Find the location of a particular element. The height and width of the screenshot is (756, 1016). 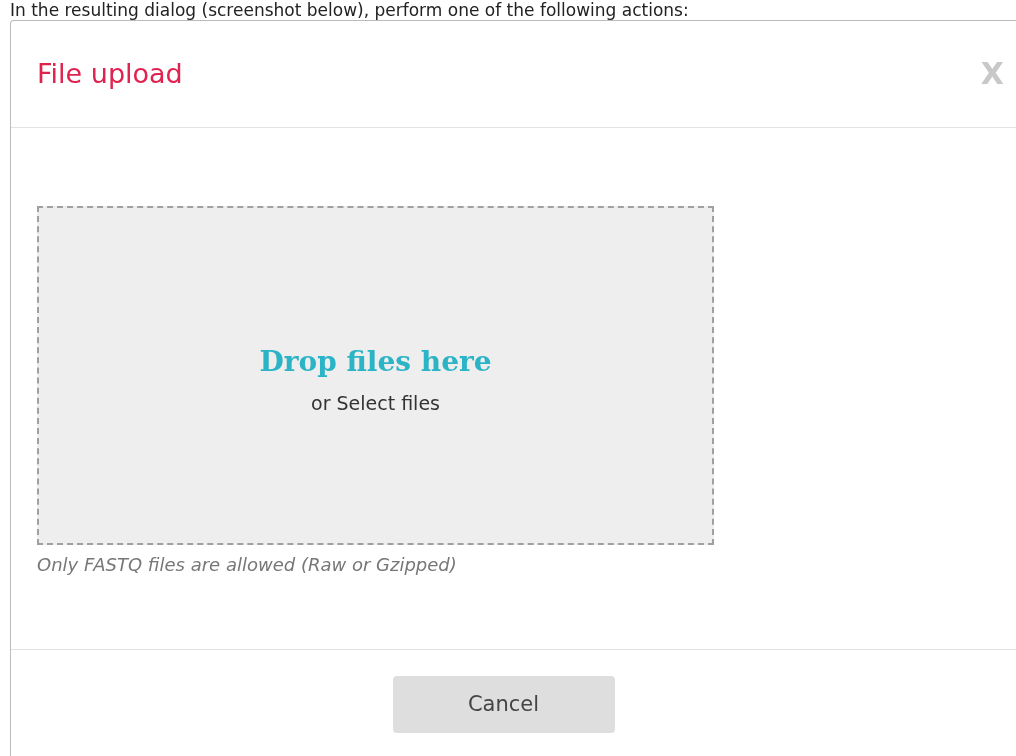

dialog-title: File upload is located at coordinates (110, 73).